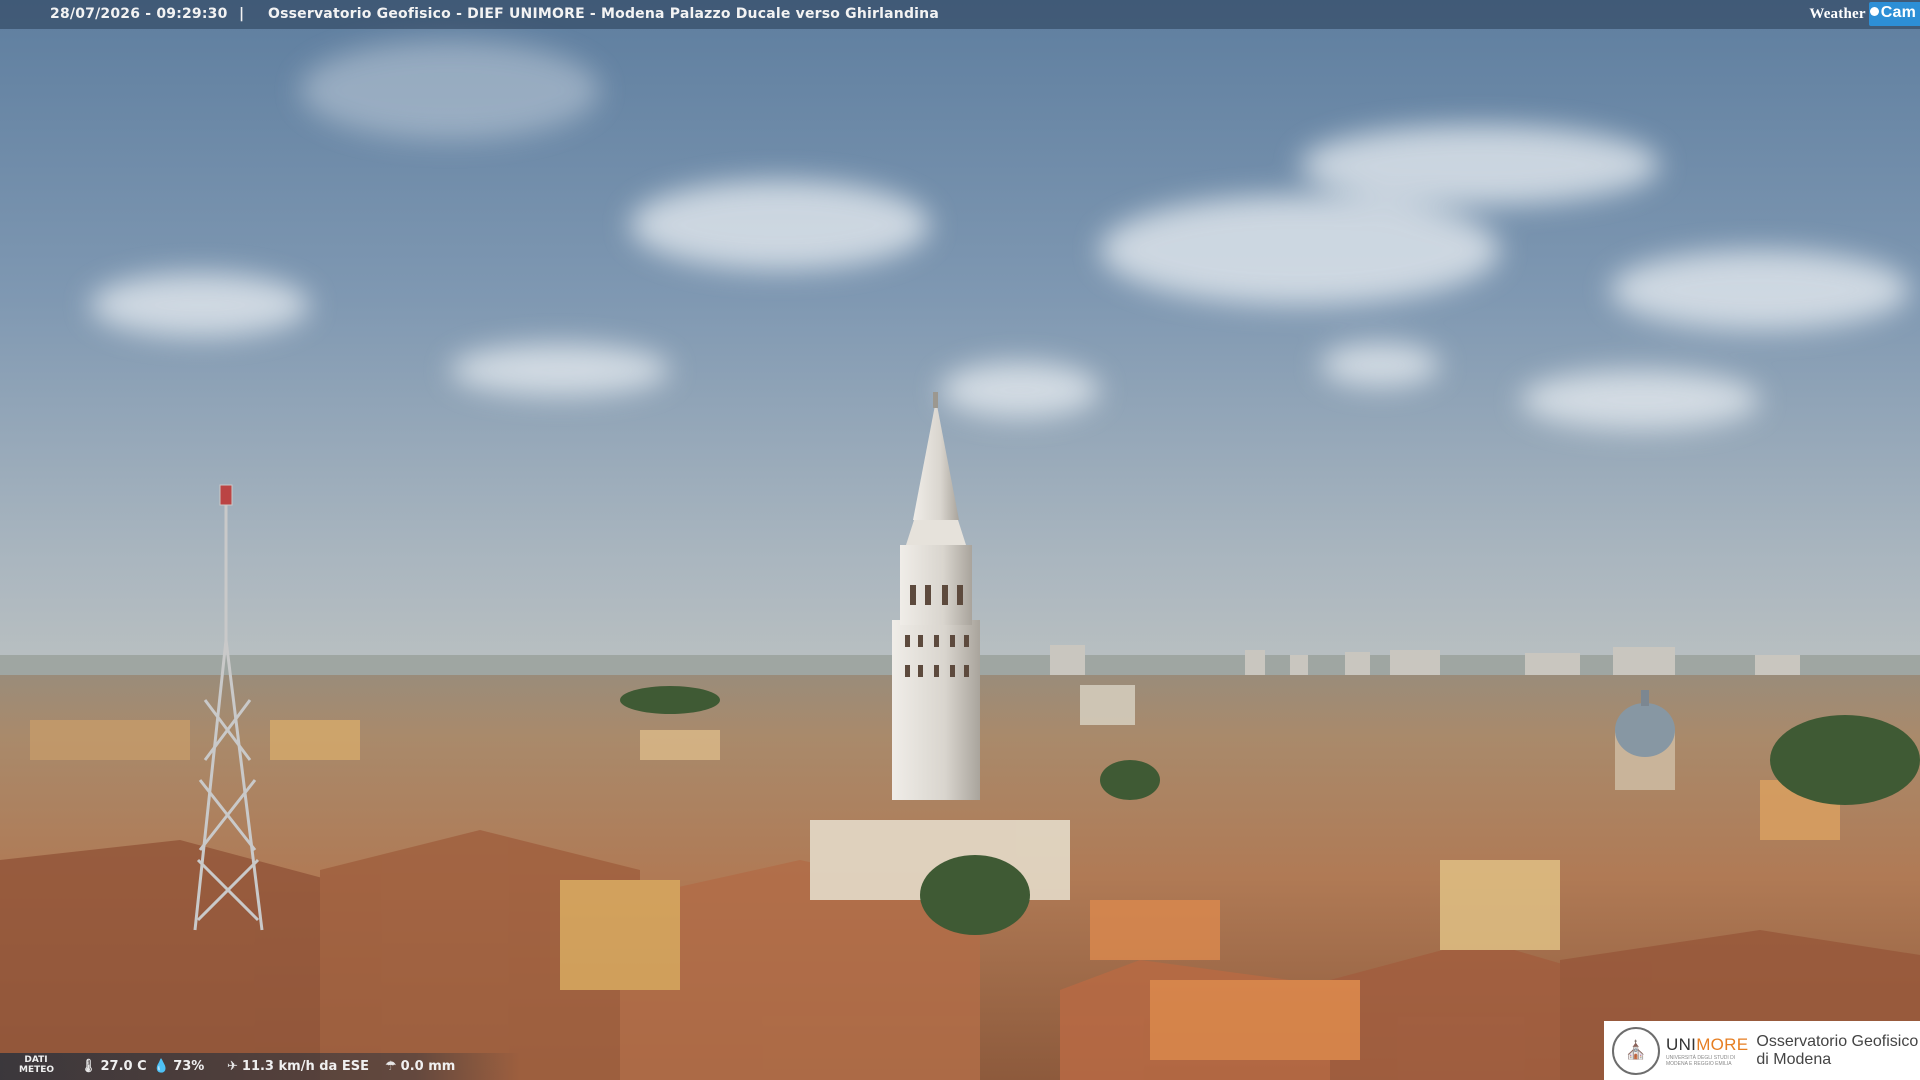 The width and height of the screenshot is (1920, 1080). I want to click on weathercam-logo: Weather Cam, so click(1864, 14).